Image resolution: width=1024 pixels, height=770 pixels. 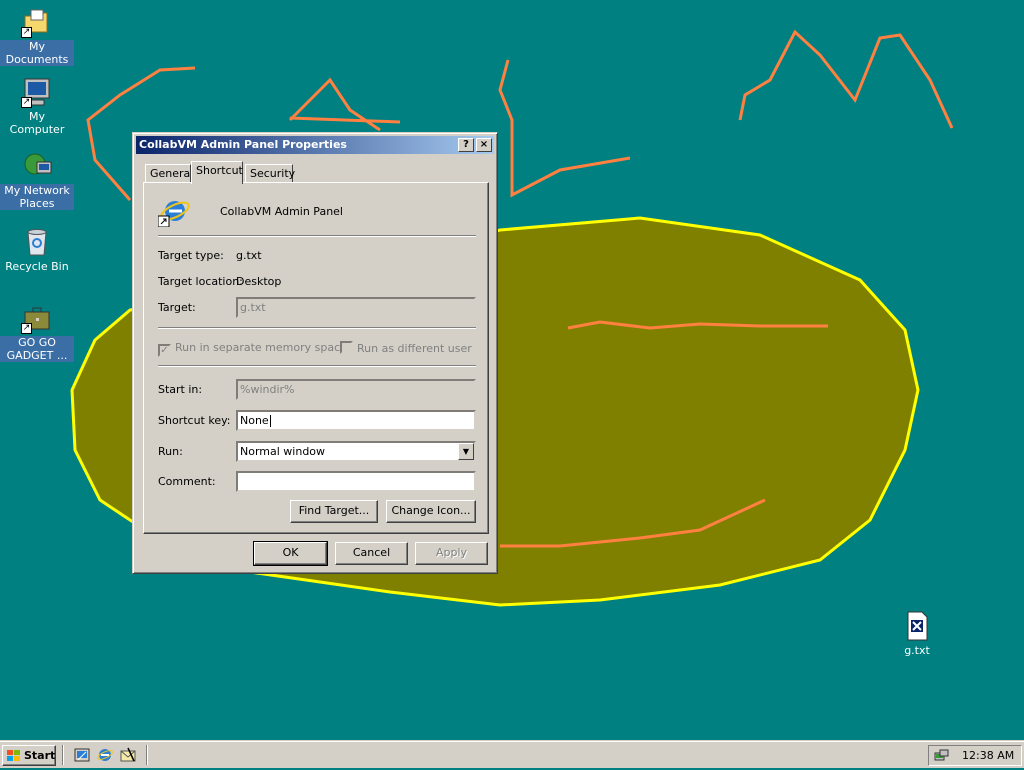 I want to click on desktop-icon-recycle-bin: Recycle Bin, so click(x=37, y=249).